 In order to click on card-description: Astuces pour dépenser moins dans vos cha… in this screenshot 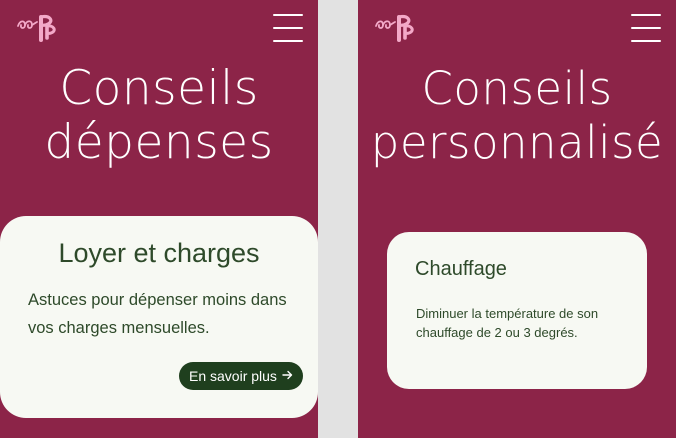, I will do `click(157, 314)`.